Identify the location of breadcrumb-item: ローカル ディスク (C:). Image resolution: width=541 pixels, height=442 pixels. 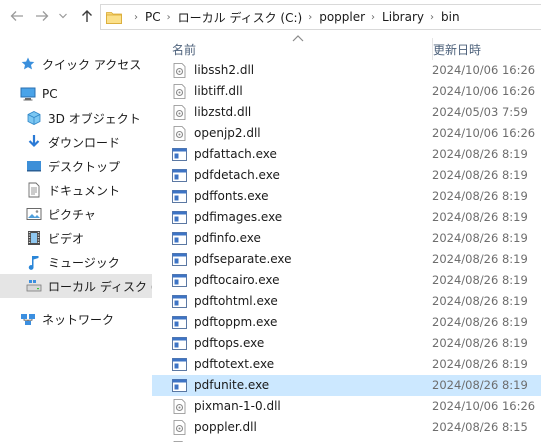
(240, 17).